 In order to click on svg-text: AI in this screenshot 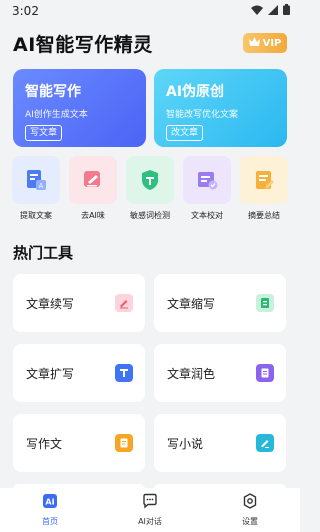, I will do `click(49, 502)`.